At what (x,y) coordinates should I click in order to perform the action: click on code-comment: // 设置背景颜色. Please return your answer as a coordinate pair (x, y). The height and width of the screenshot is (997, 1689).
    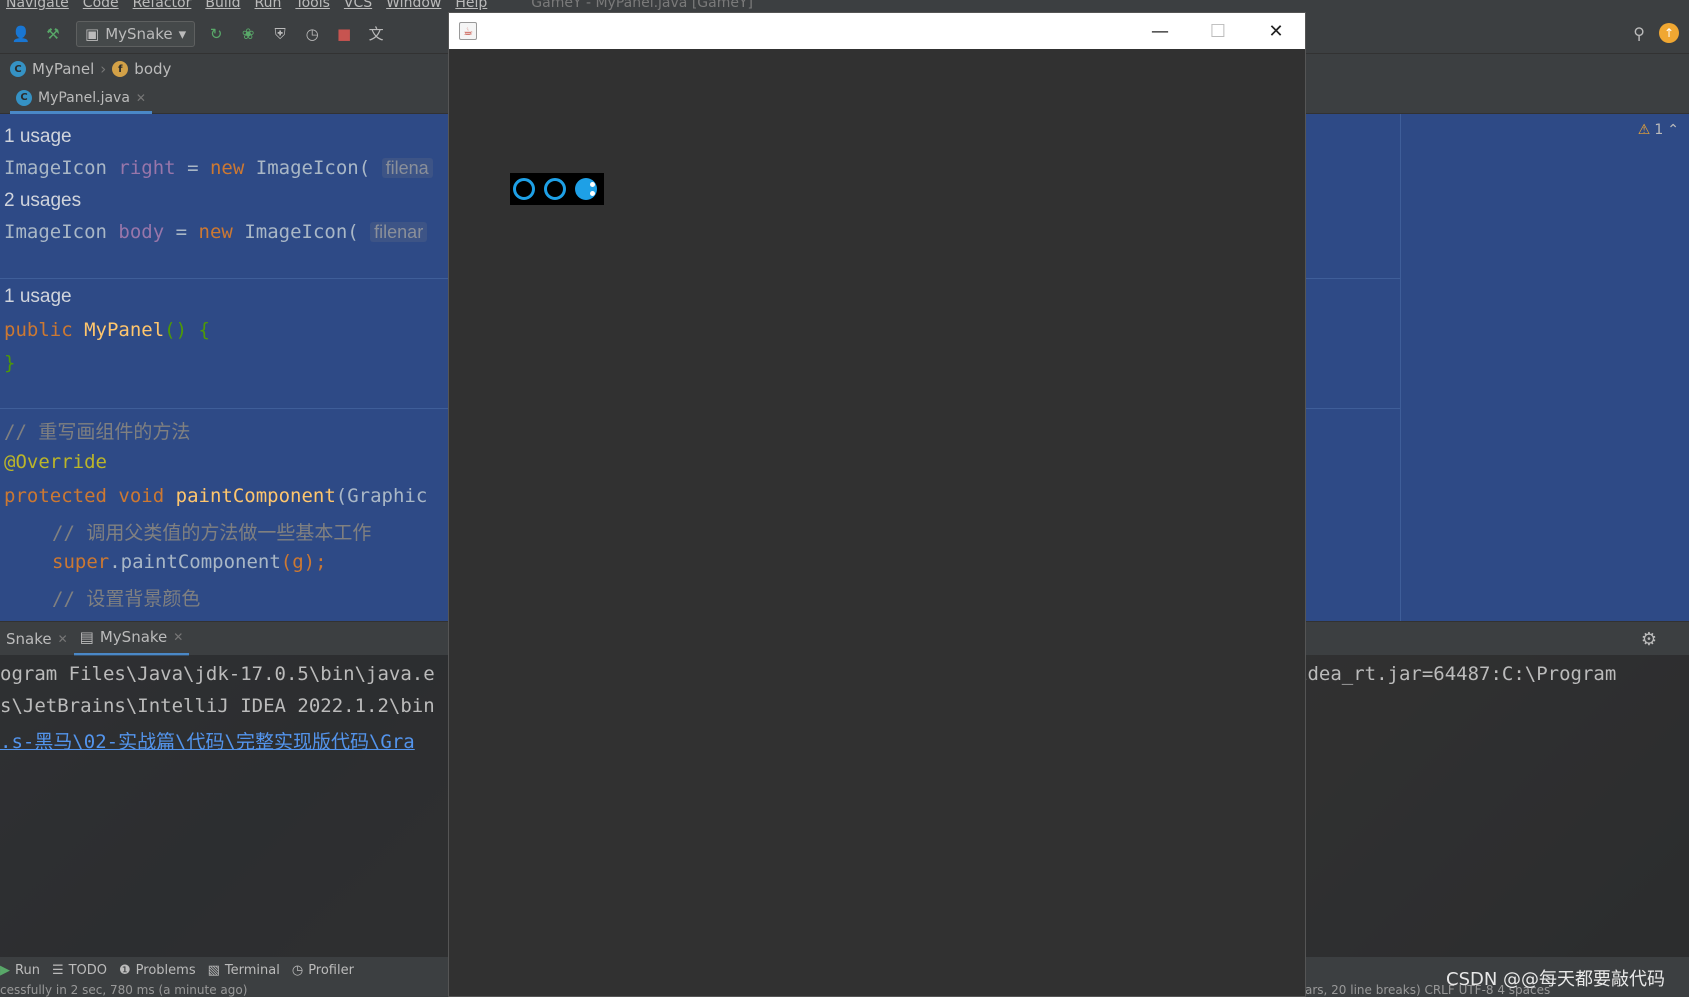
    Looking at the image, I should click on (126, 599).